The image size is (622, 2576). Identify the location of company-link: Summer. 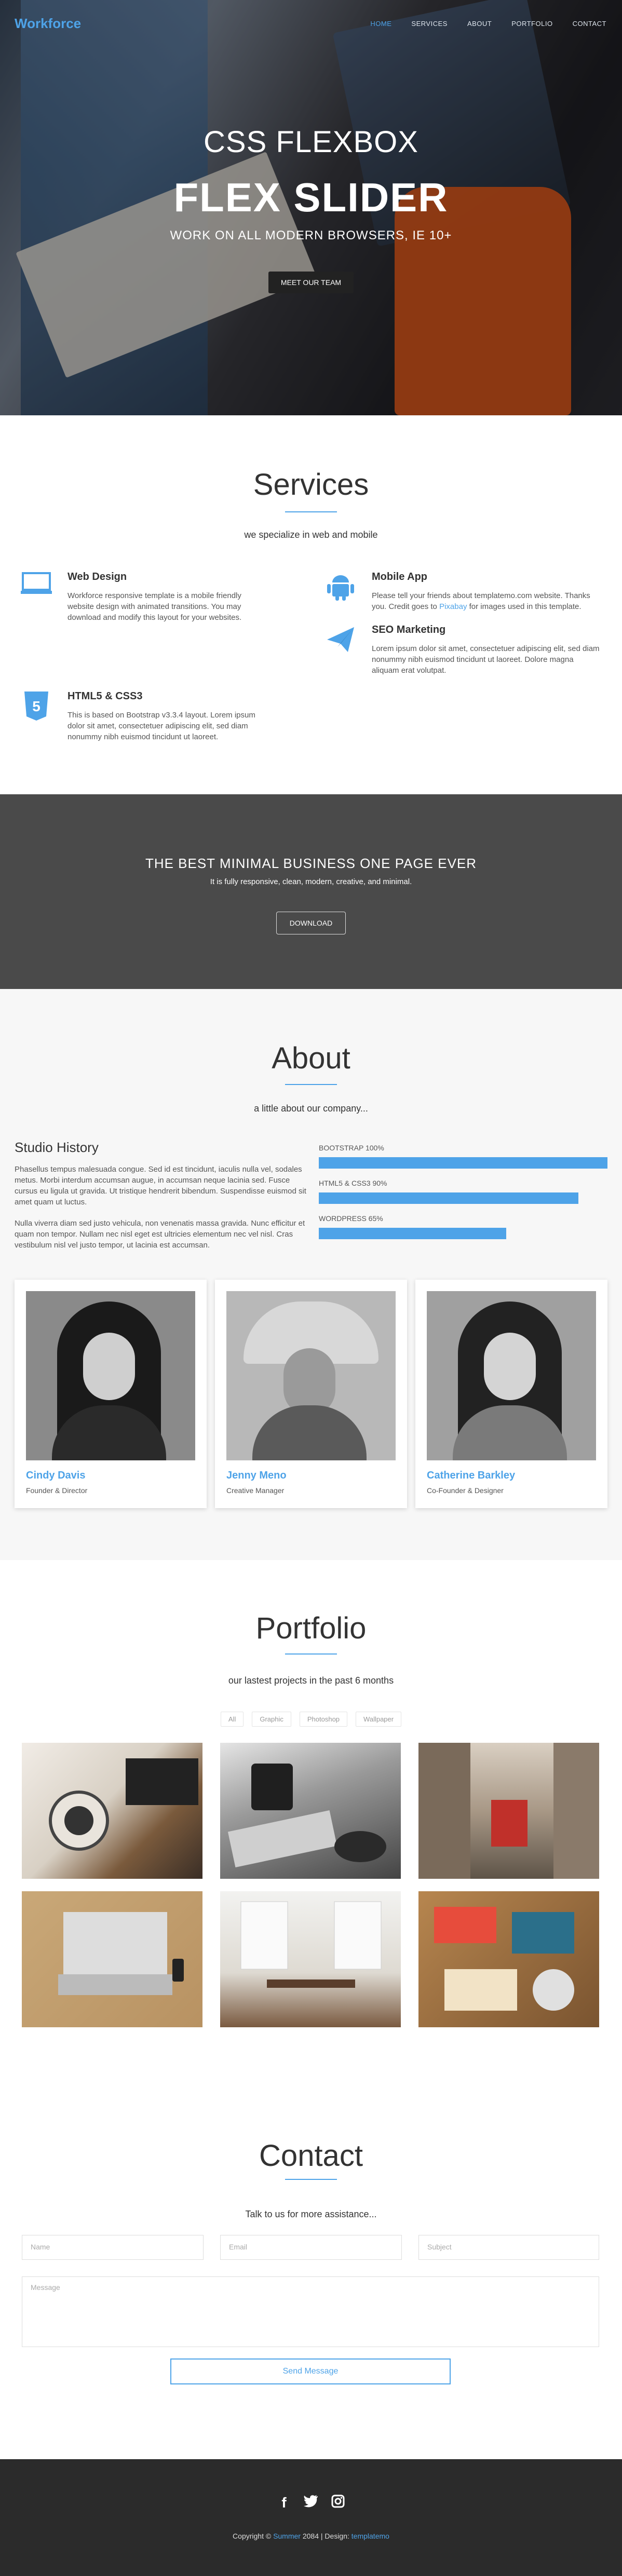
(287, 2536).